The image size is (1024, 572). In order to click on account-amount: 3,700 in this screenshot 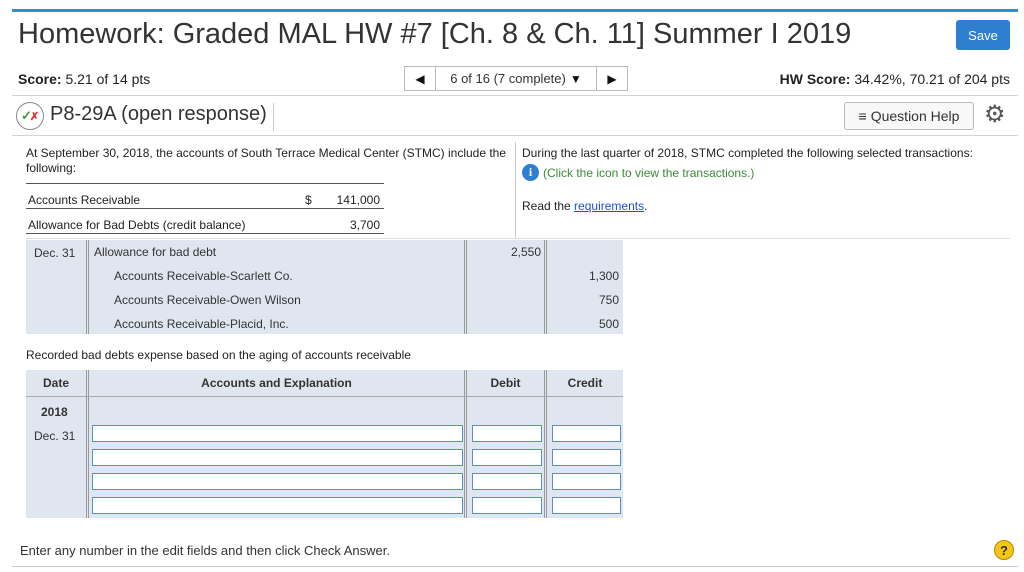, I will do `click(364, 225)`.